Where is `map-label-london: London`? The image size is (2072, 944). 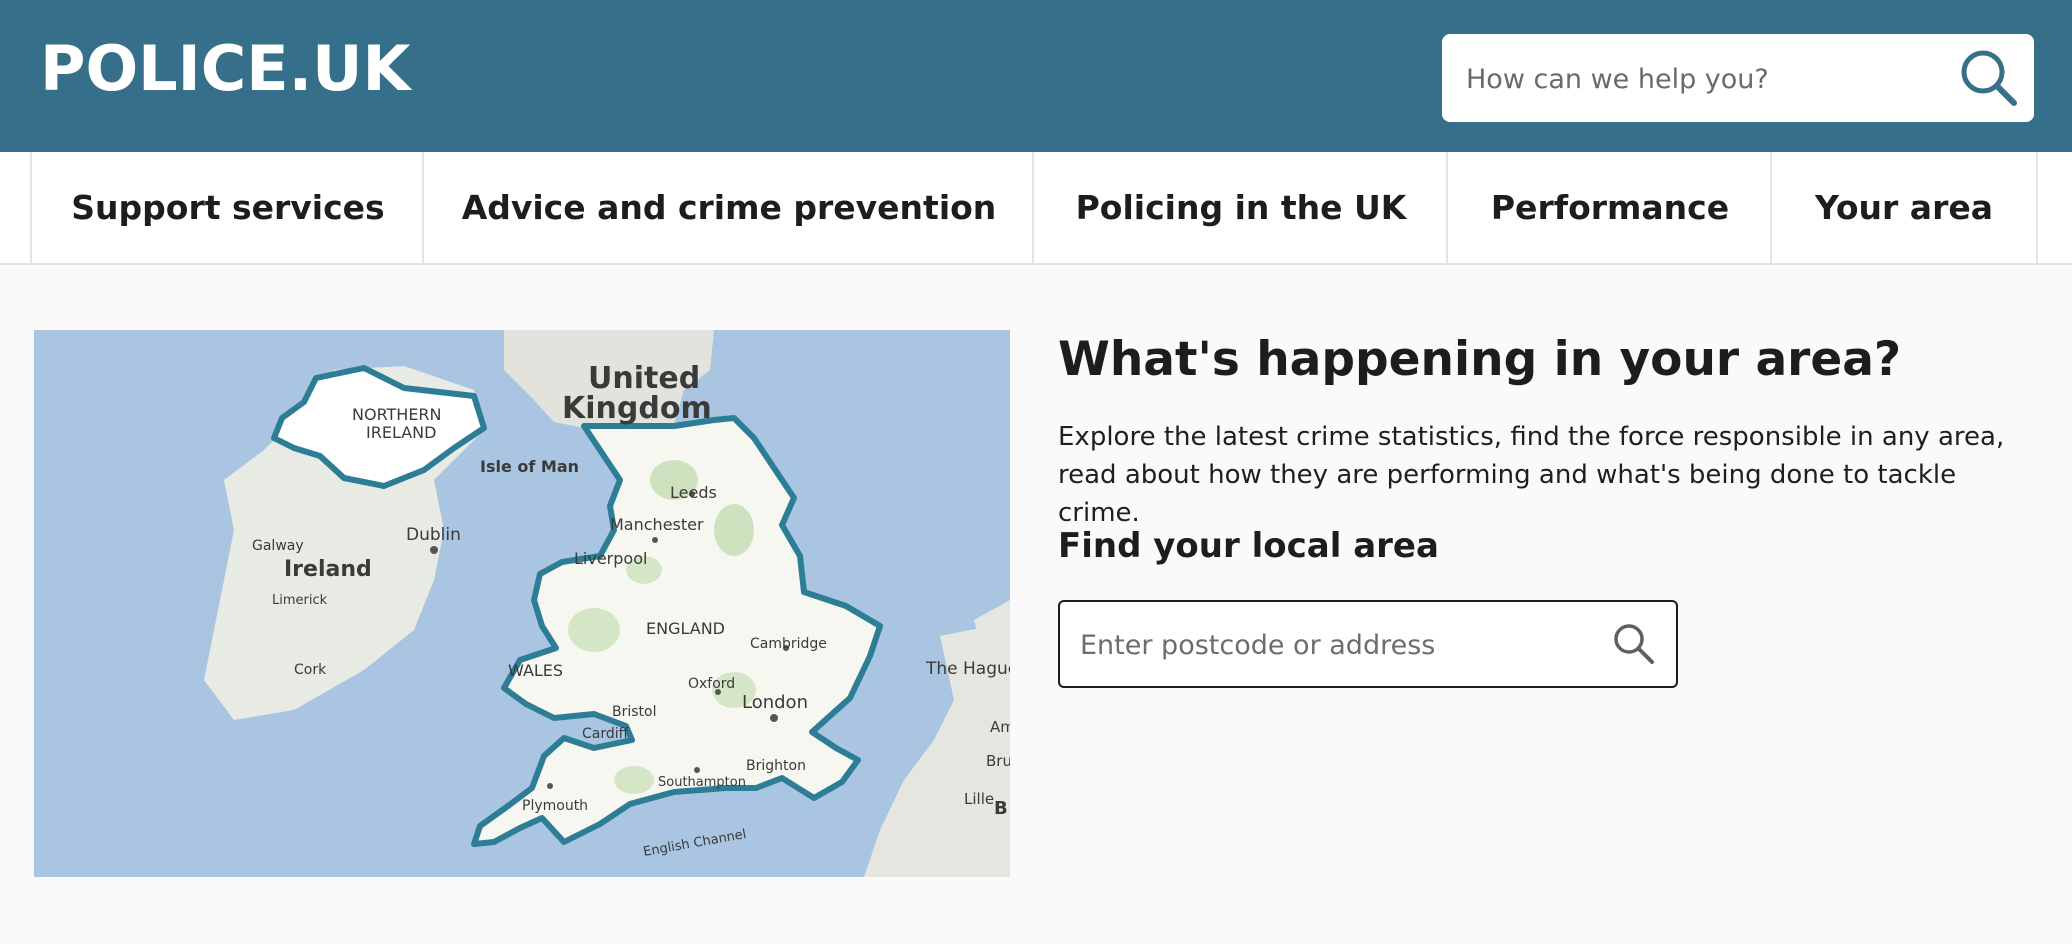
map-label-london: London is located at coordinates (775, 702).